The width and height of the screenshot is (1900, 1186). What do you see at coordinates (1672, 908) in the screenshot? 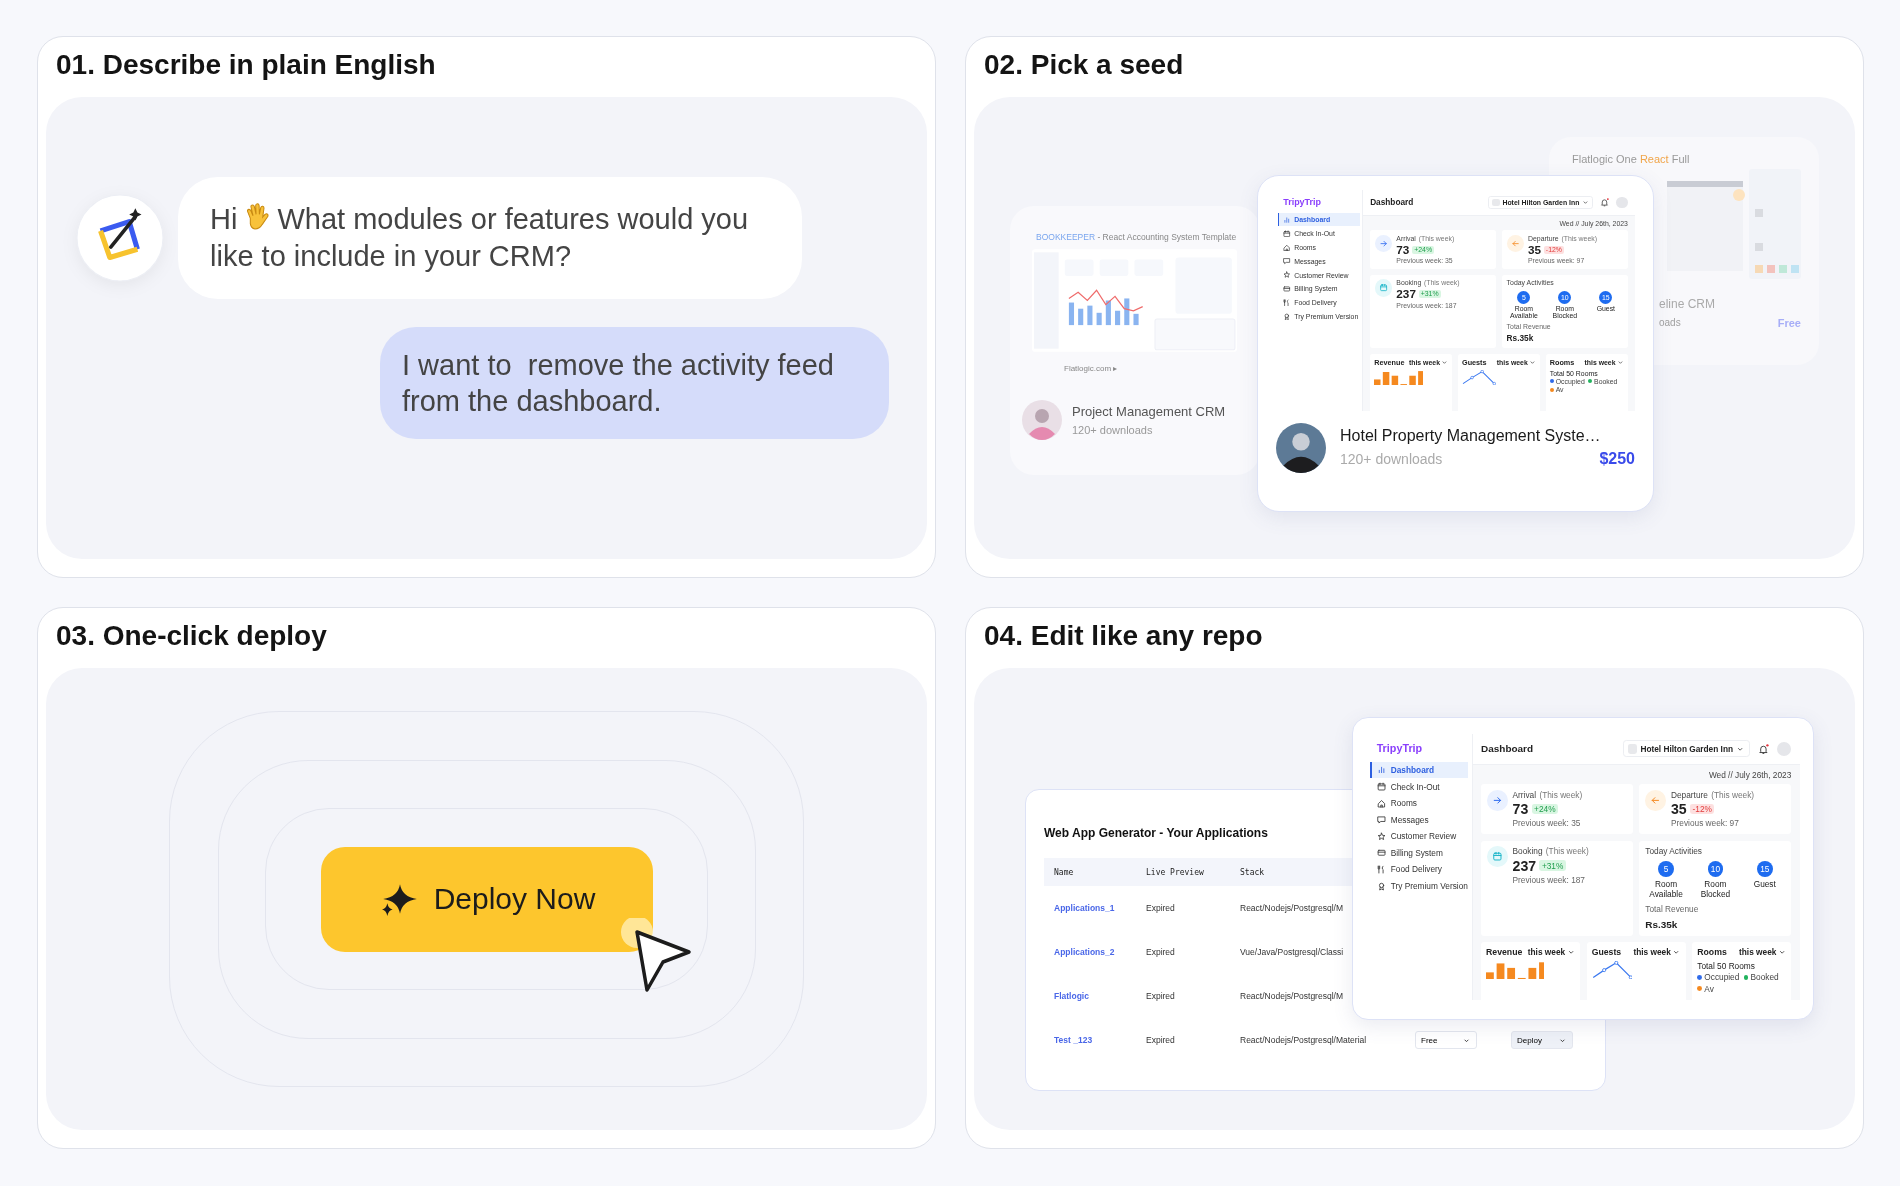
I see `revenue-label: Total Revenue` at bounding box center [1672, 908].